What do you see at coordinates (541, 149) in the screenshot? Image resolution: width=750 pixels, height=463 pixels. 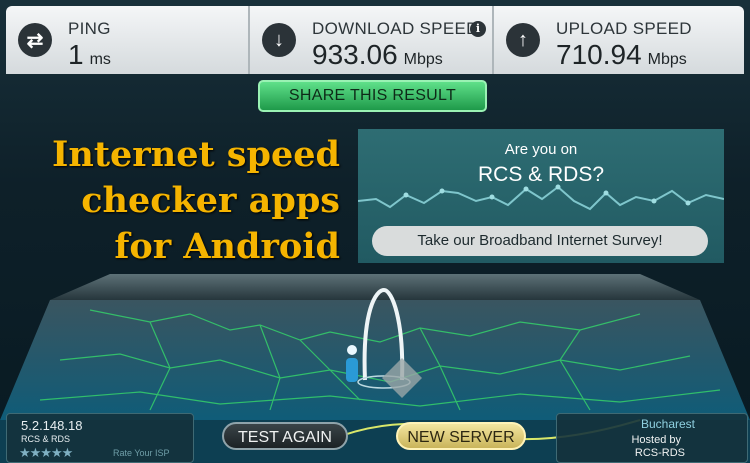 I see `ad-question: Are you on` at bounding box center [541, 149].